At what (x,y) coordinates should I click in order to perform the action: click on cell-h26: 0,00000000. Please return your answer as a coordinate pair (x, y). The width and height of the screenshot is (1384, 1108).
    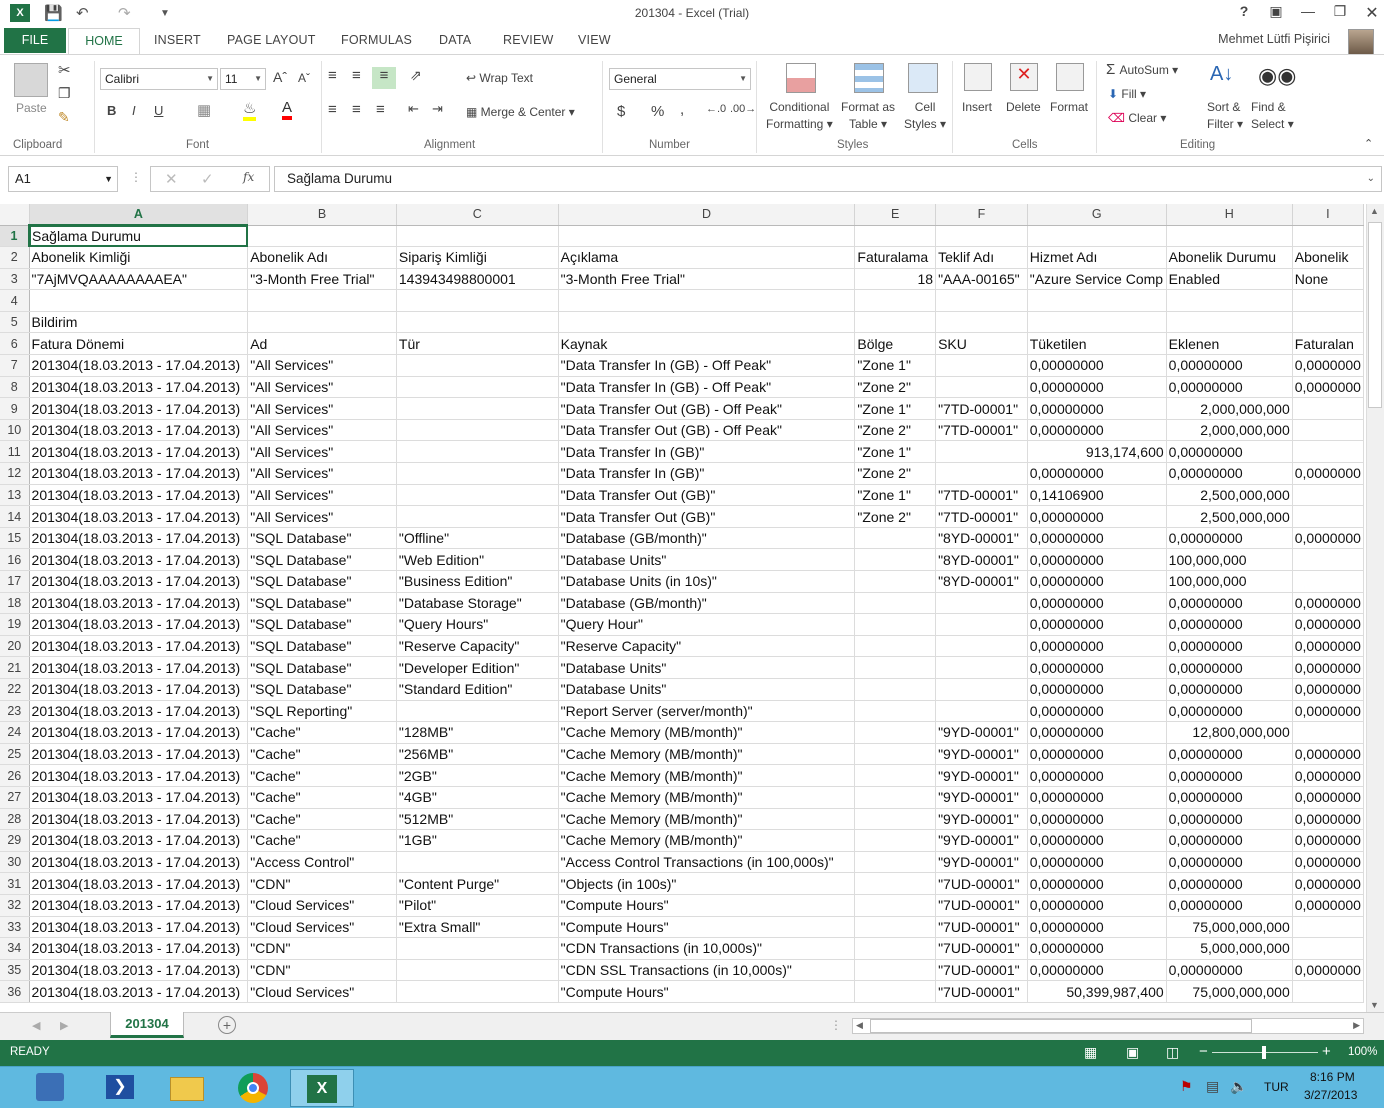
    Looking at the image, I should click on (1229, 775).